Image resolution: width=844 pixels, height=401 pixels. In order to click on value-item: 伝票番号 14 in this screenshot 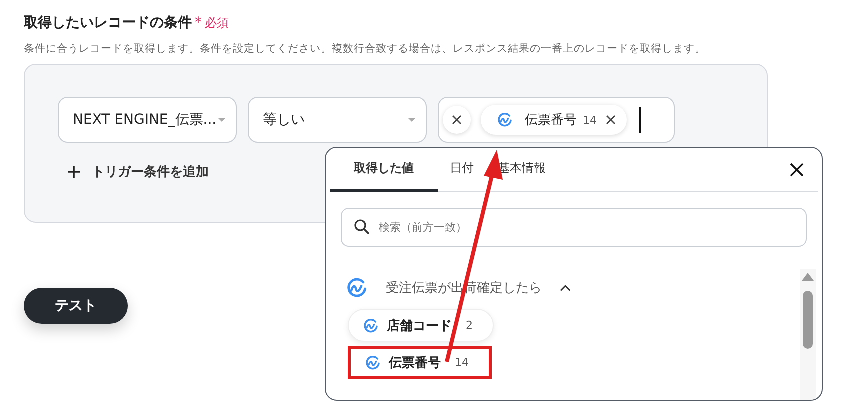, I will do `click(420, 362)`.